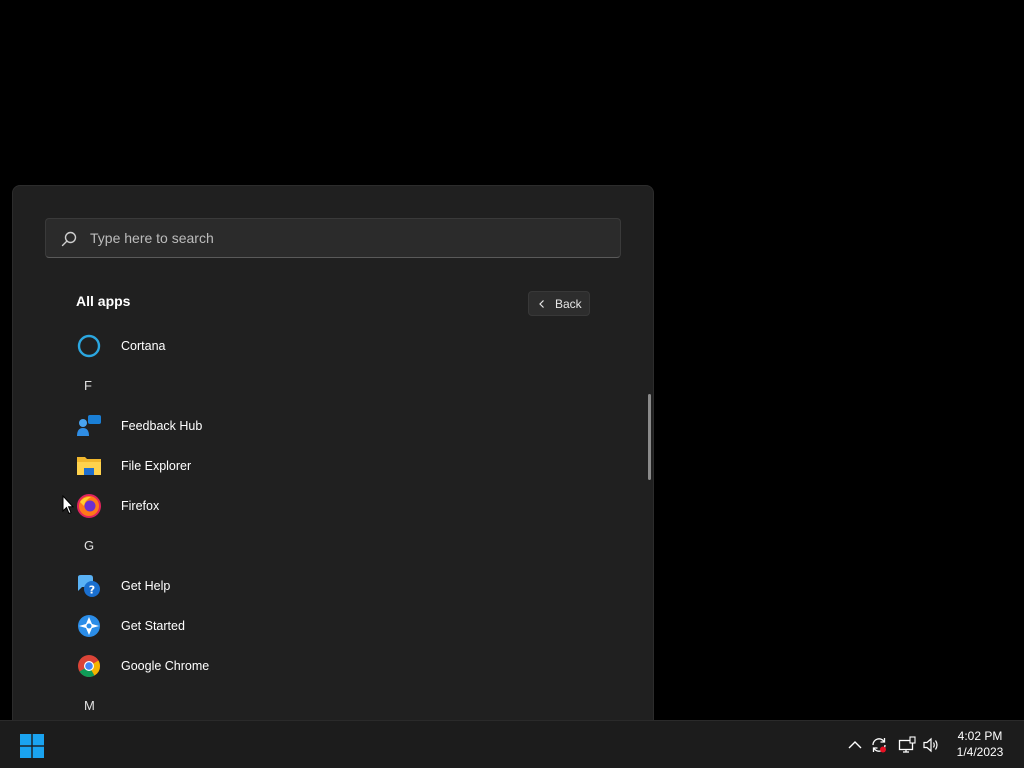 Image resolution: width=1024 pixels, height=768 pixels. I want to click on scrollbar-thumb, so click(649, 437).